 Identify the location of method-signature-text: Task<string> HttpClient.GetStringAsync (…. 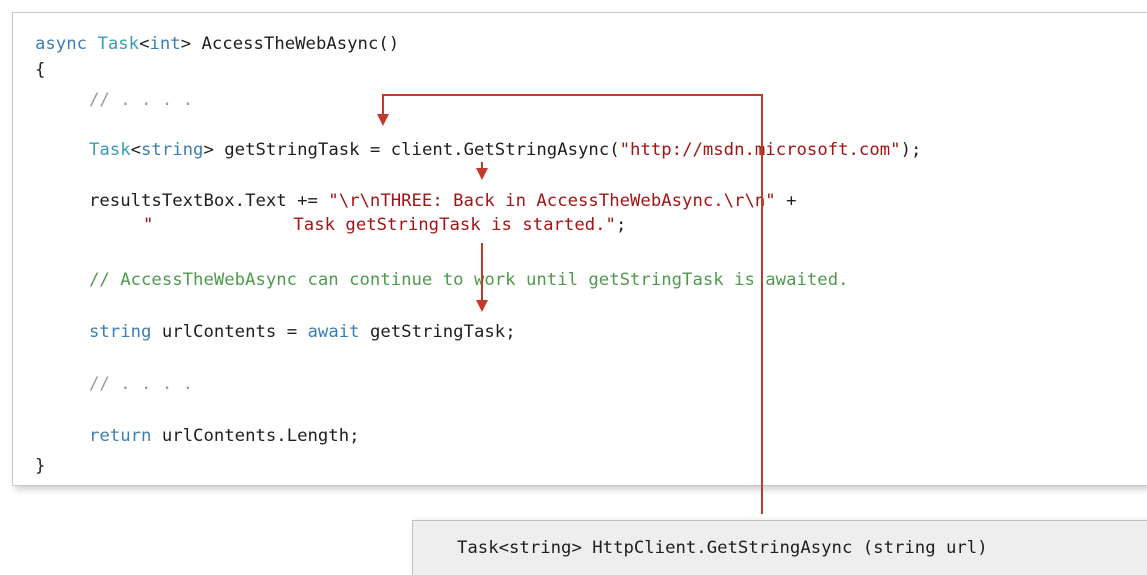
(722, 548).